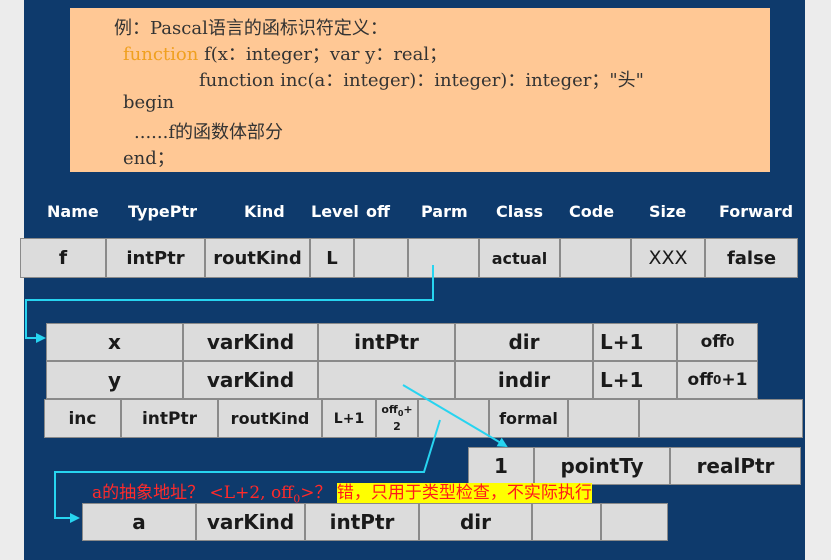 The image size is (831, 560). I want to click on f-level: L, so click(332, 258).